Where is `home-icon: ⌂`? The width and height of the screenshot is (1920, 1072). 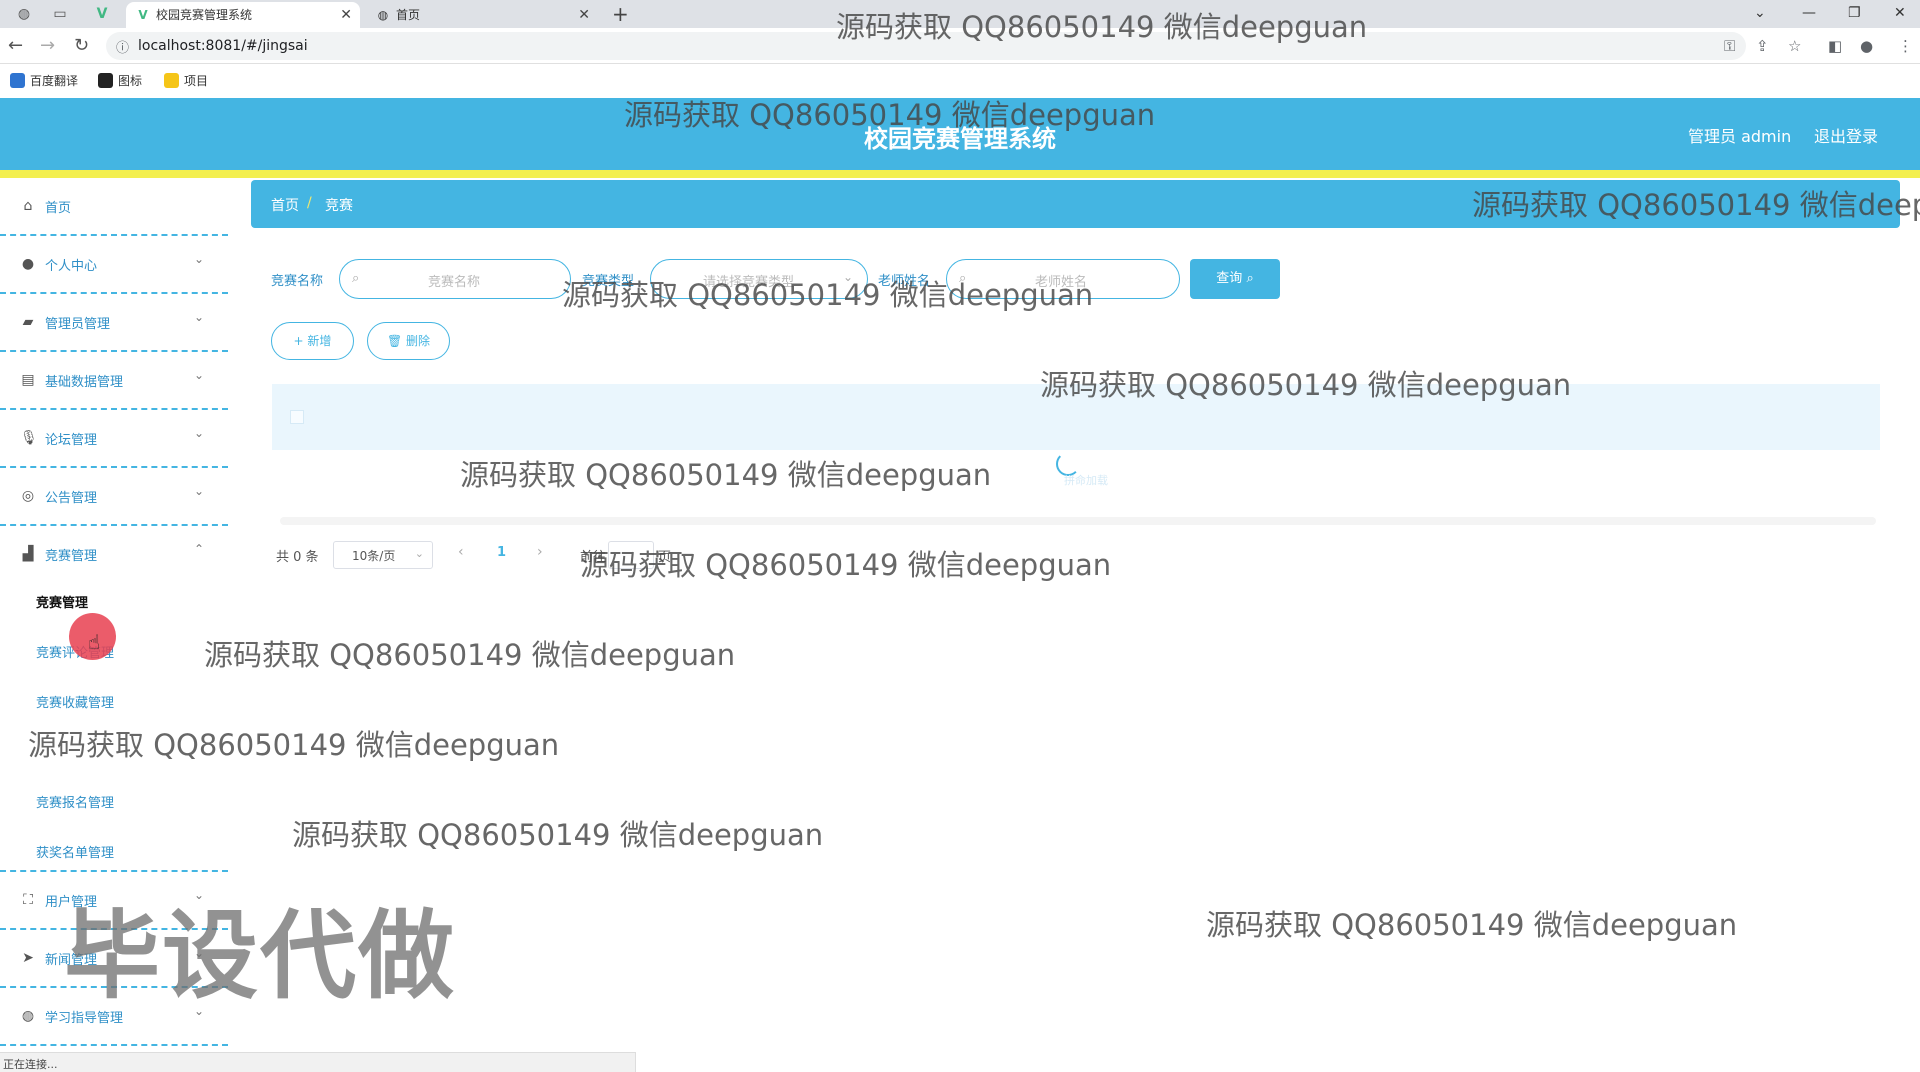 home-icon: ⌂ is located at coordinates (28, 206).